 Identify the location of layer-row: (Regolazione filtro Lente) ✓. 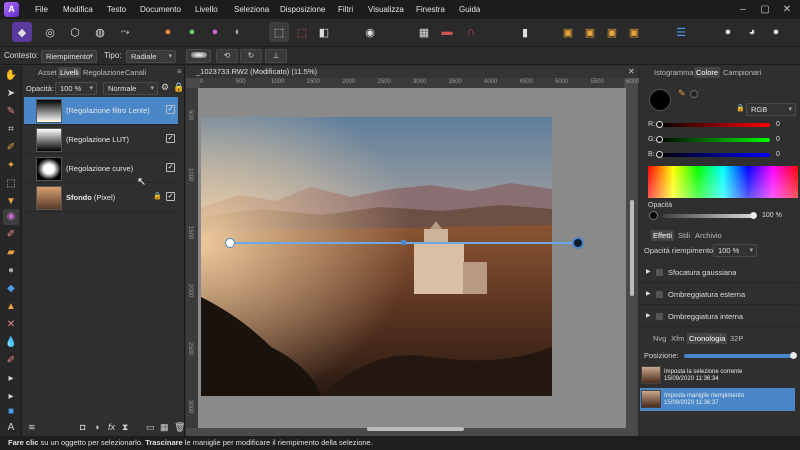
(101, 111).